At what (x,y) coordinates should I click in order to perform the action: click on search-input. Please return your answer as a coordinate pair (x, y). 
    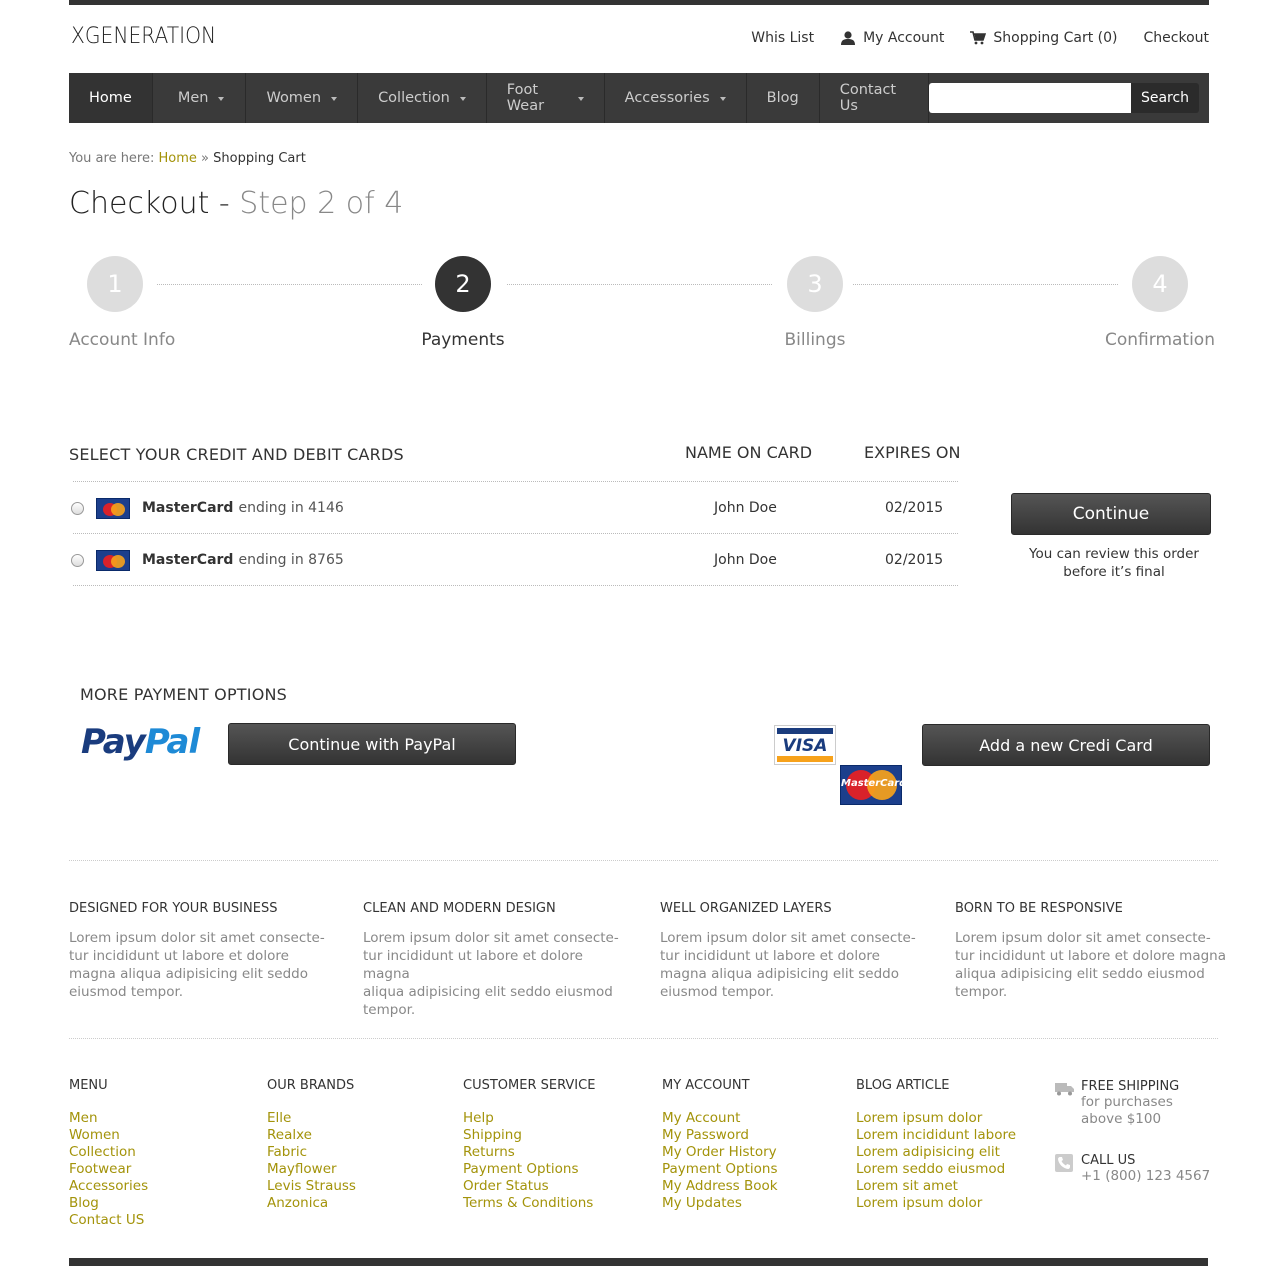
    Looking at the image, I should click on (1030, 98).